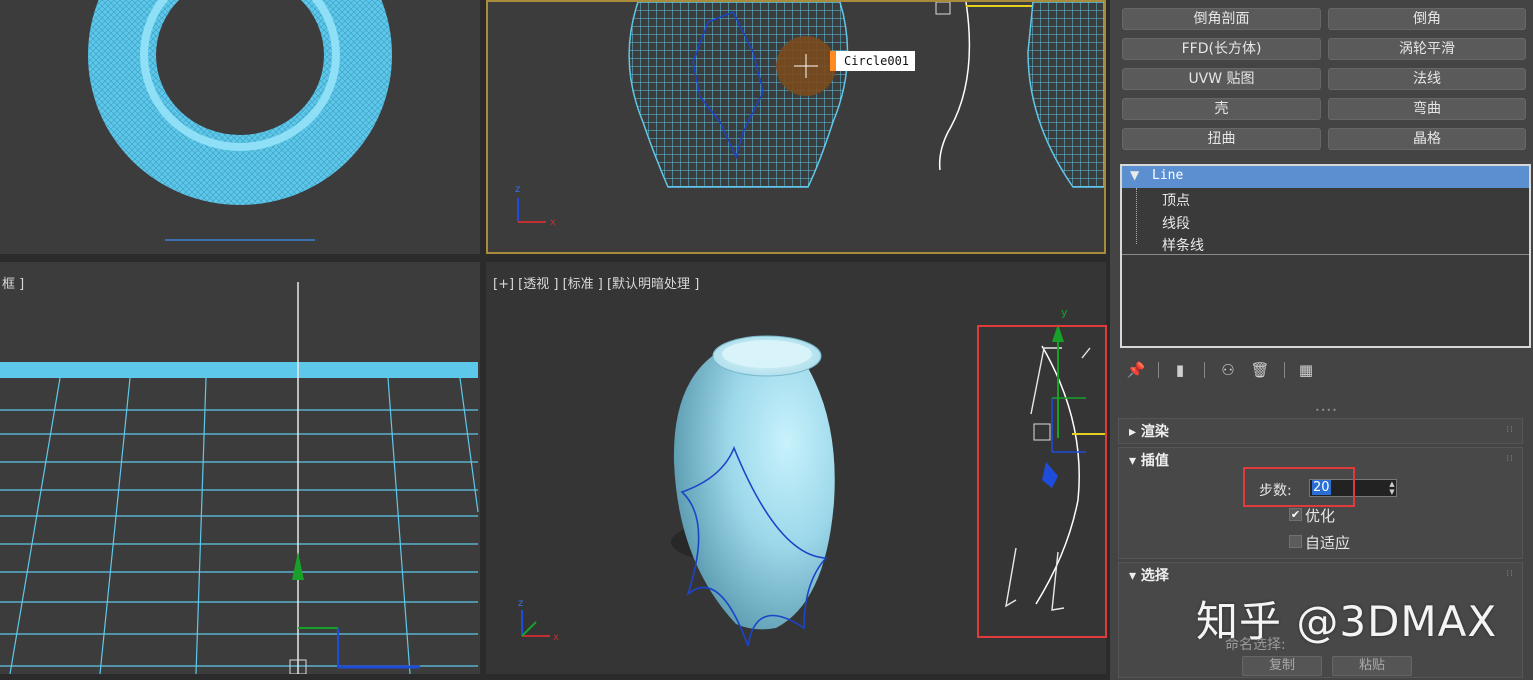 This screenshot has height=680, width=1533. Describe the element at coordinates (1221, 49) in the screenshot. I see `modifier-button-ffd-box: FFD(长方体)` at that location.